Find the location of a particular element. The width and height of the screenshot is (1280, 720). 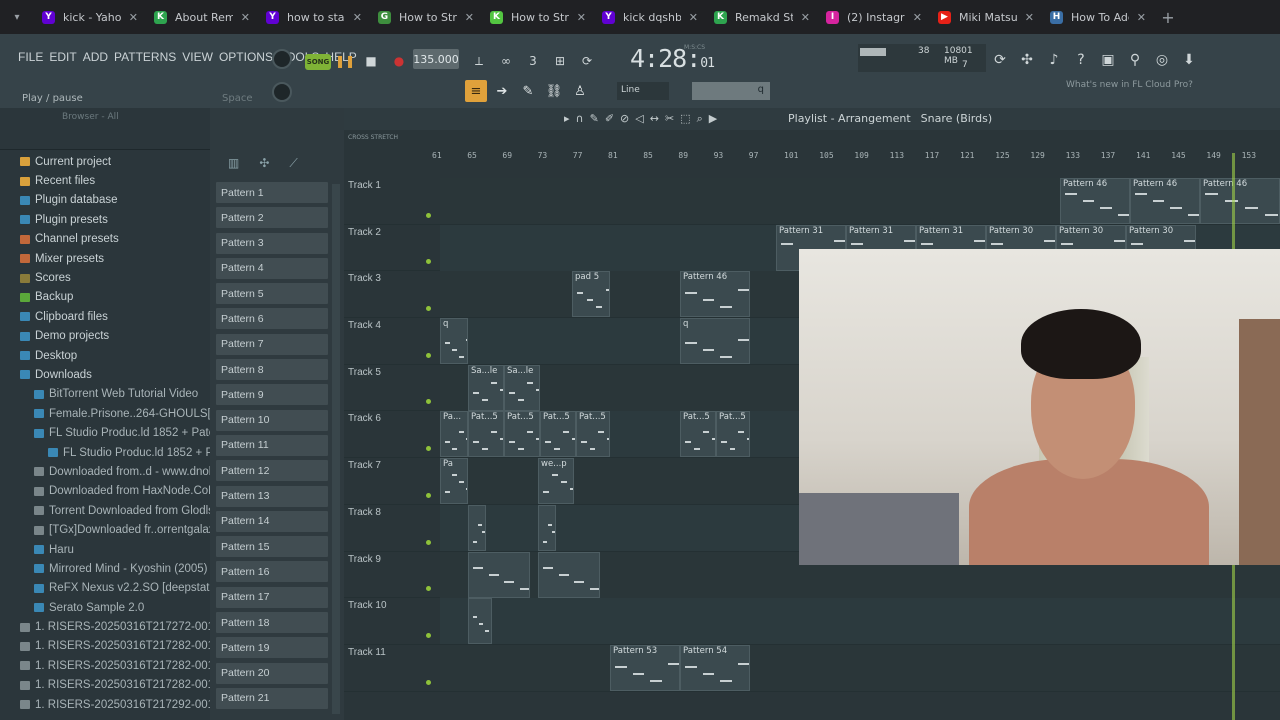

new-tab-button: + is located at coordinates (1168, 17).